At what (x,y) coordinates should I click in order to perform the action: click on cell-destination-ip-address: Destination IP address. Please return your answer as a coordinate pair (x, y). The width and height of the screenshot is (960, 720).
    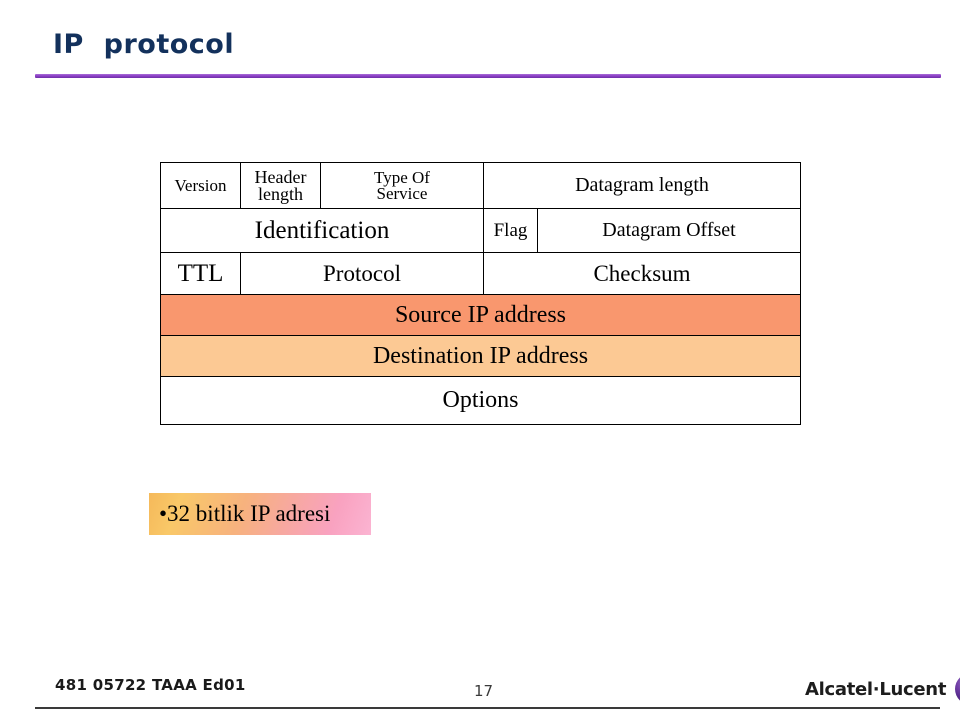
    Looking at the image, I should click on (480, 356).